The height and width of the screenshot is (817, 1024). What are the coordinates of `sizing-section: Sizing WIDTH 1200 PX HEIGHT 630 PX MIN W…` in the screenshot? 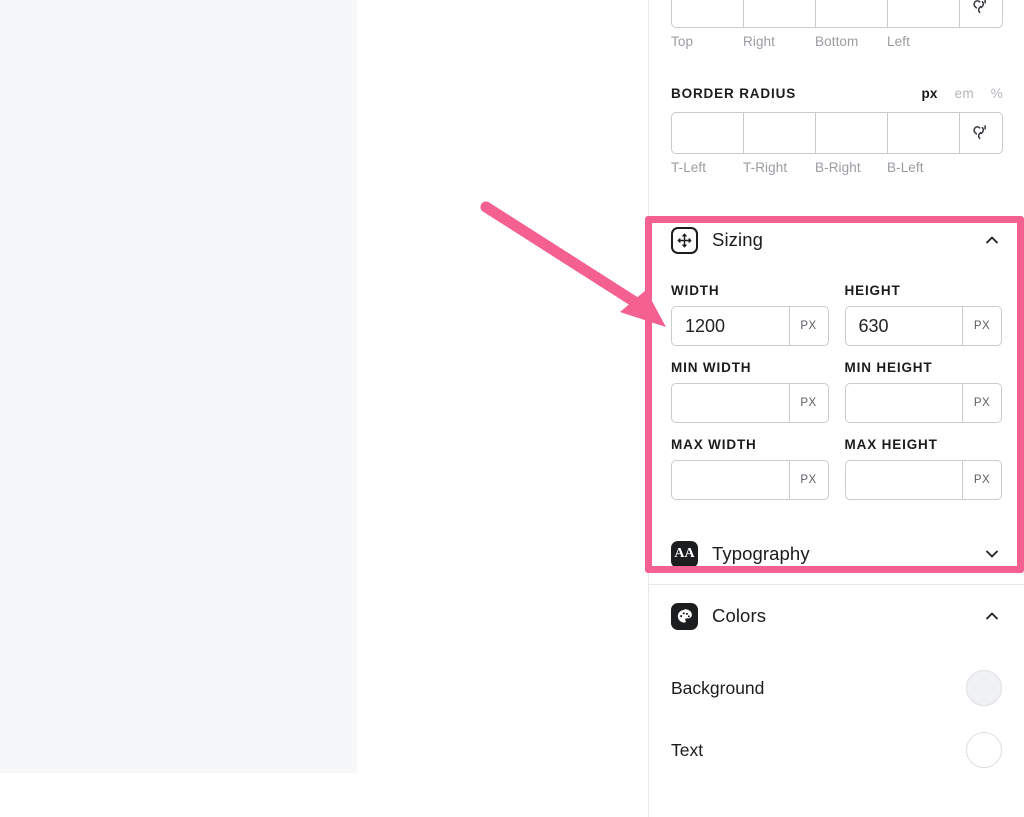 It's located at (836, 367).